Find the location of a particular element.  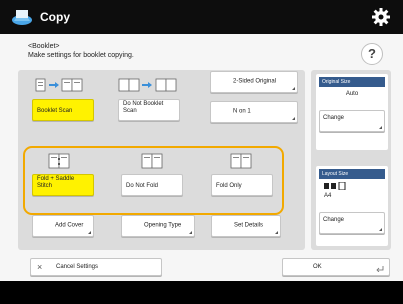

fold-options-highlight is located at coordinates (153, 180).